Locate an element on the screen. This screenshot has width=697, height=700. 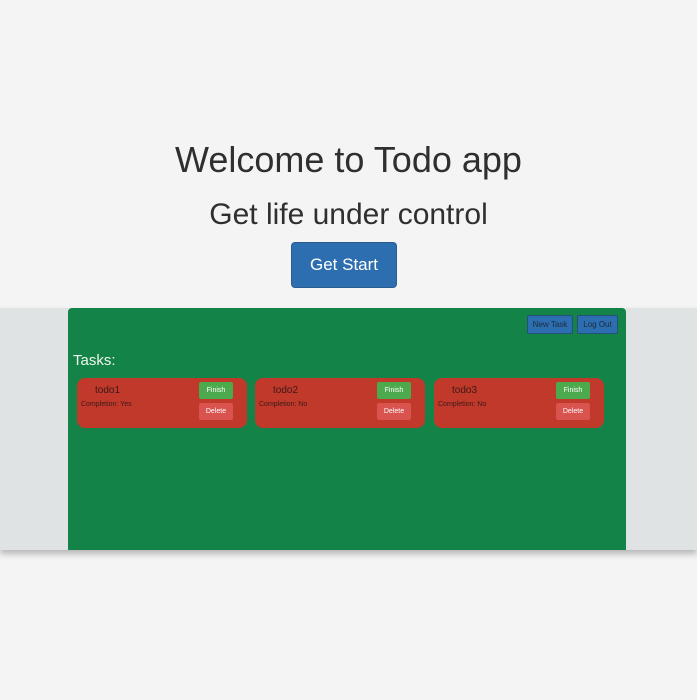
hero-subtitle: Get life under control is located at coordinates (348, 214).